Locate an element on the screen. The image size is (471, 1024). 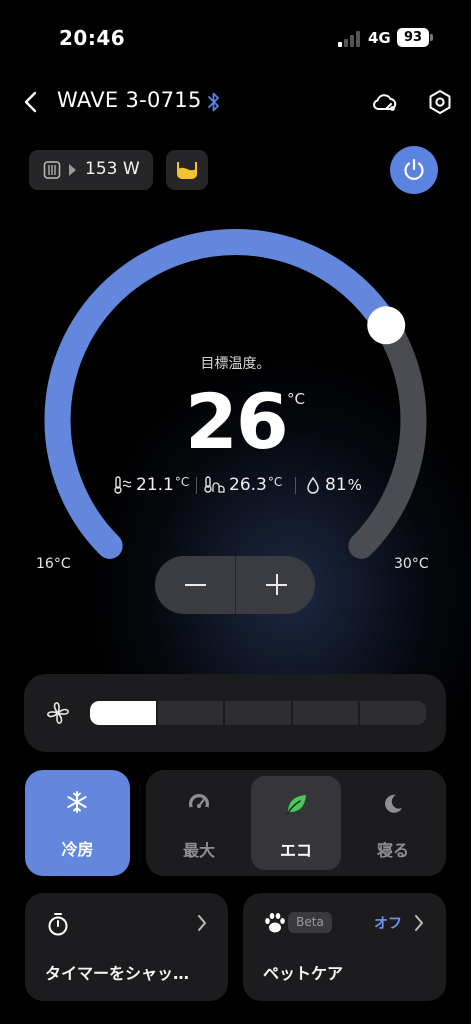
power-button is located at coordinates (414, 170).